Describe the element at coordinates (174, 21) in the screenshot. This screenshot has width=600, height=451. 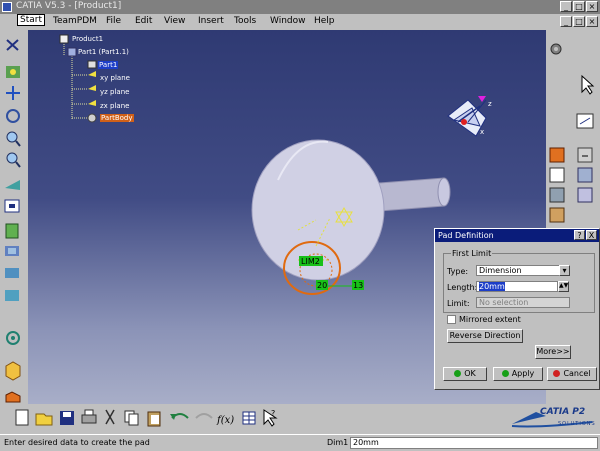
I see `menu-view: View` at that location.